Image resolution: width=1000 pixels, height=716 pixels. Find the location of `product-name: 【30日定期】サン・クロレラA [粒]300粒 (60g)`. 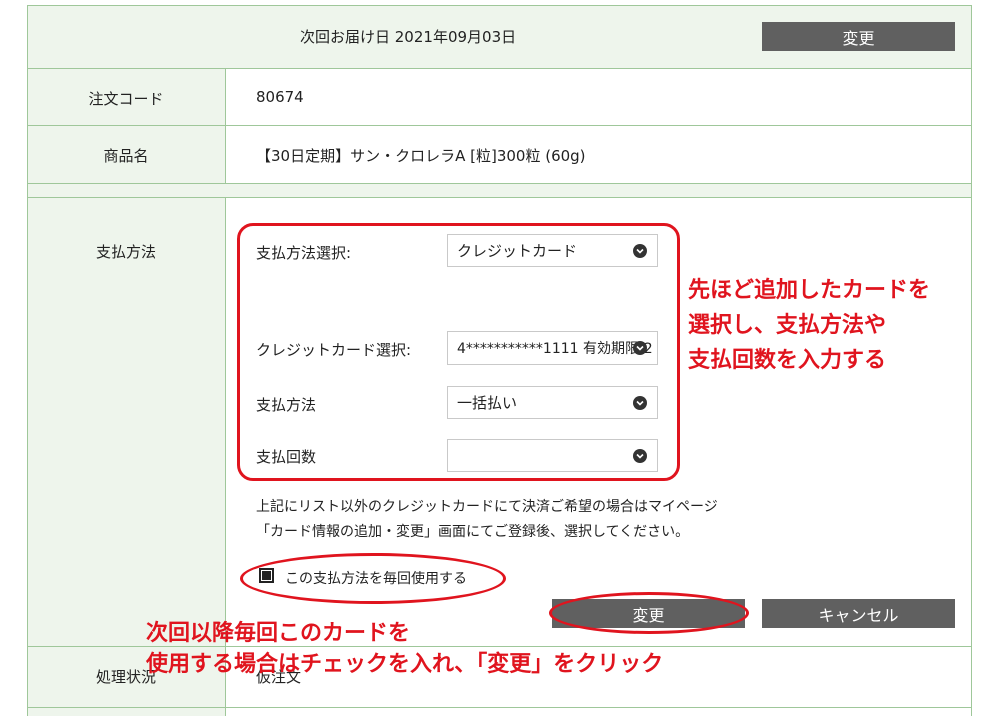

product-name: 【30日定期】サン・クロレラA [粒]300粒 (60g) is located at coordinates (421, 156).